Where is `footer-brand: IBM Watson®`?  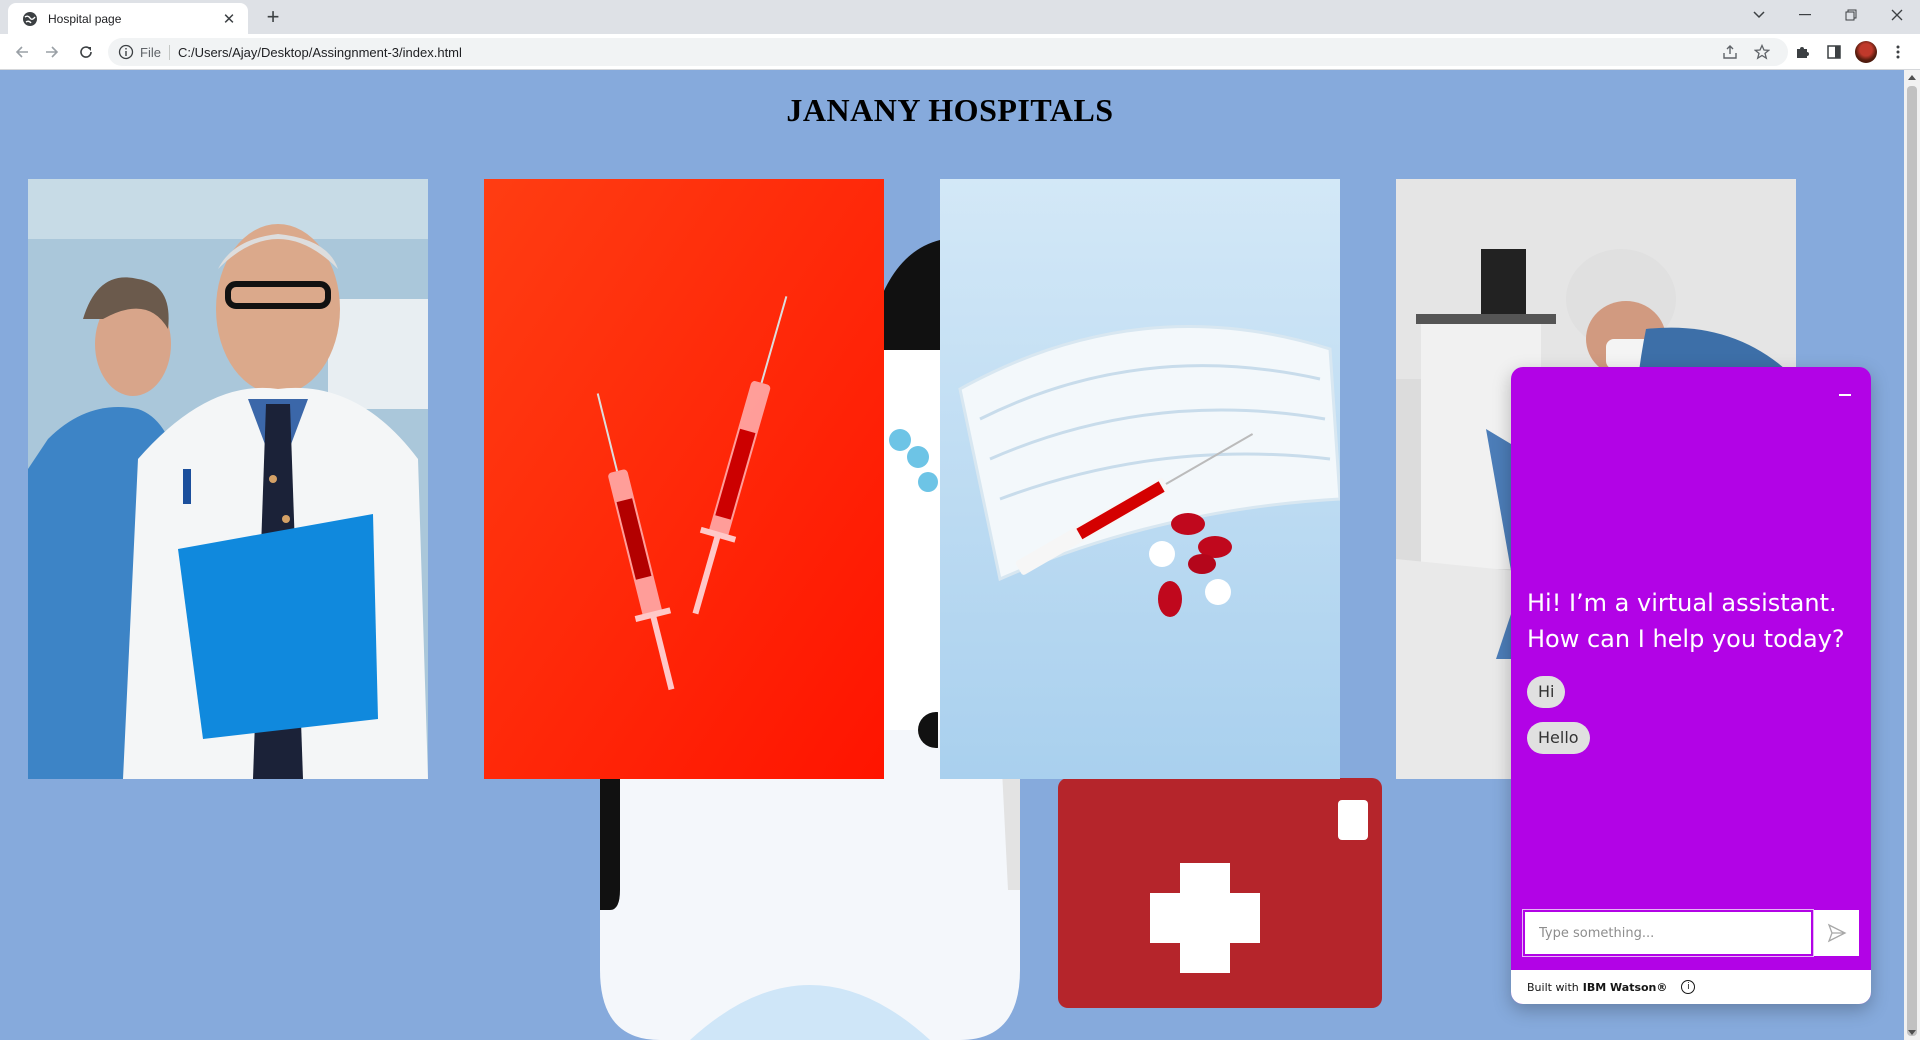
footer-brand: IBM Watson® is located at coordinates (1625, 987).